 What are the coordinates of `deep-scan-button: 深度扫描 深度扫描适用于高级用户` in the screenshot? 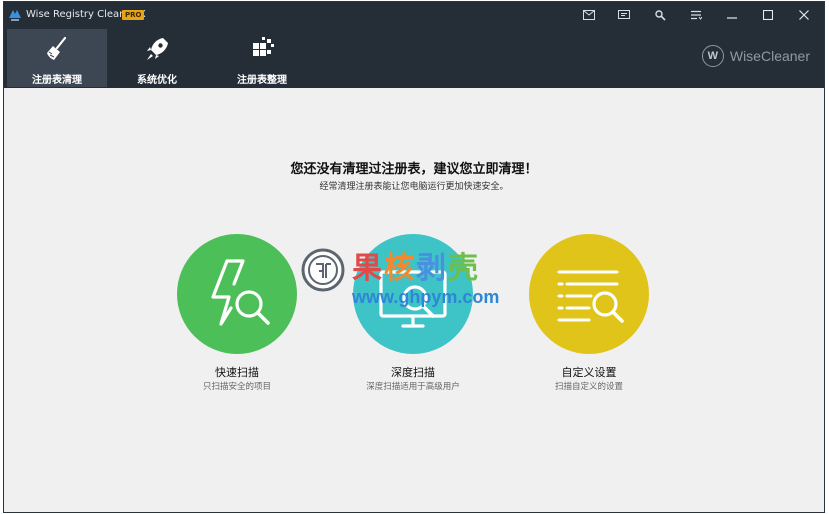 It's located at (413, 314).